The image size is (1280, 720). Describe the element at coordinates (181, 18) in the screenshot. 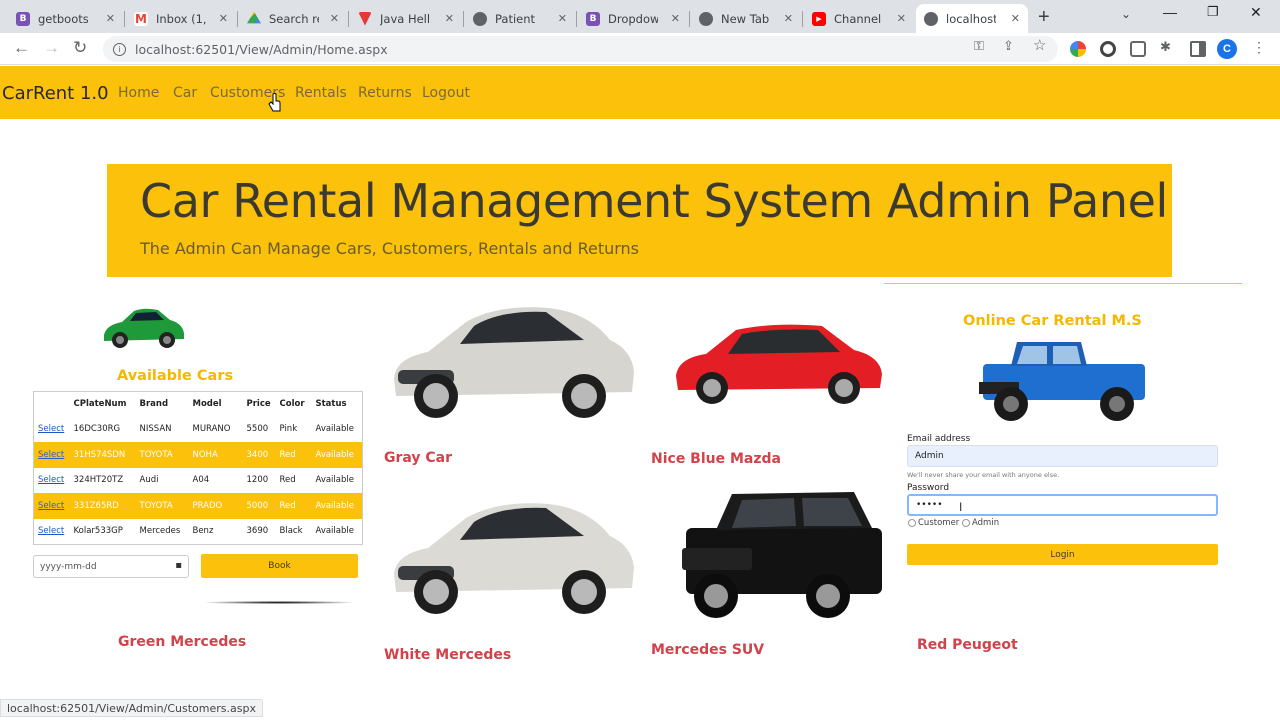

I see `tab-gmail-inbox: M Inbox (1,3 ✕` at that location.